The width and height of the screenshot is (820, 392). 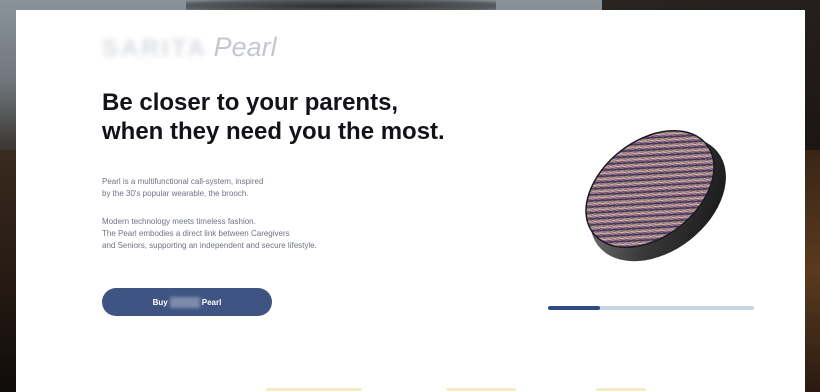 I want to click on buy-pearl-button: Buy Pearl, so click(x=187, y=302).